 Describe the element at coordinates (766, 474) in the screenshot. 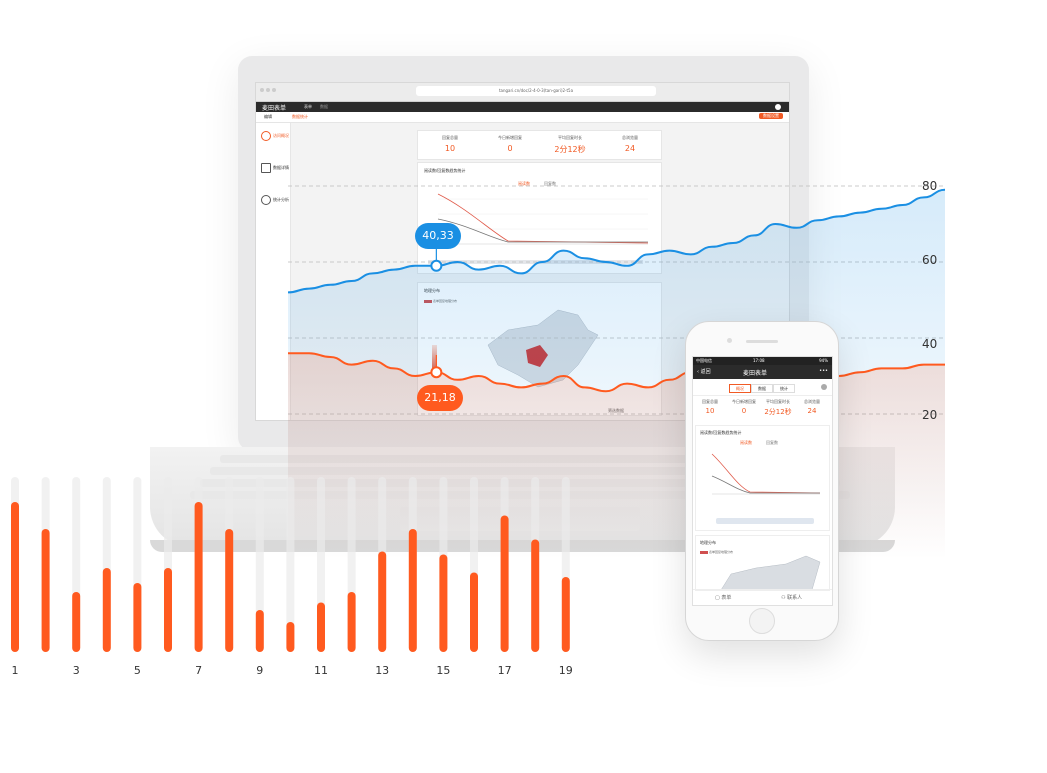

I see `phone-trend-chart` at that location.